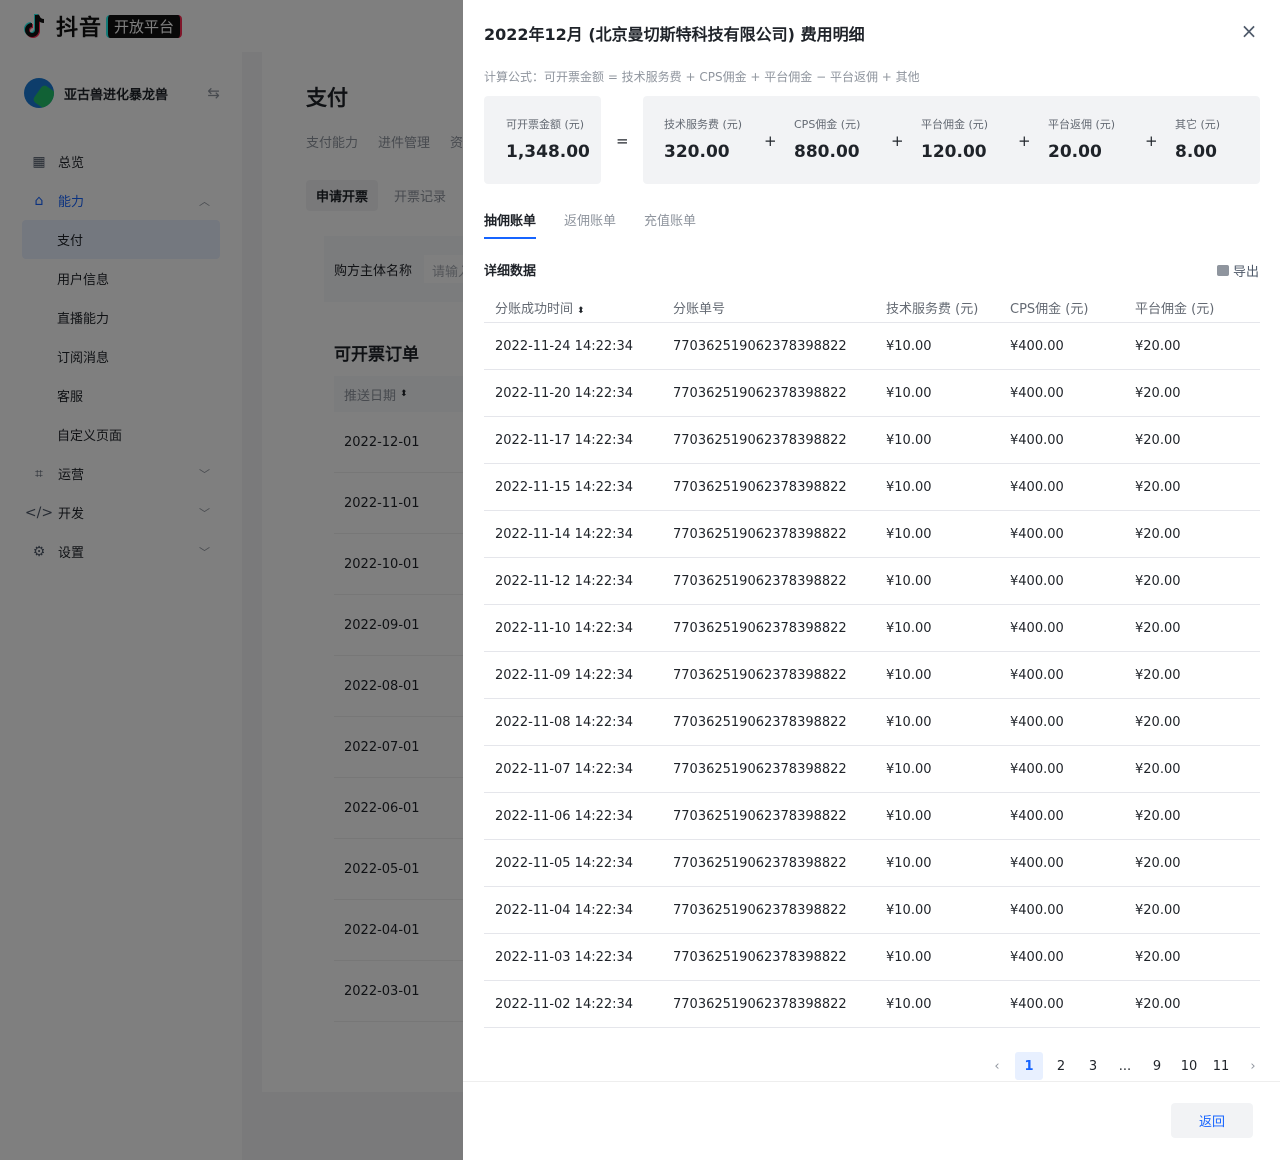 Image resolution: width=1280 pixels, height=1160 pixels. Describe the element at coordinates (545, 124) in the screenshot. I see `metric-label: 可开票金额 (元)` at that location.